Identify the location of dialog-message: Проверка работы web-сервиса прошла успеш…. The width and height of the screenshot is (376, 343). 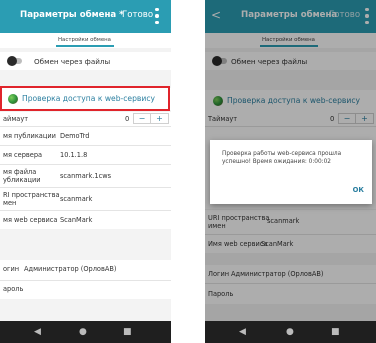
(282, 158).